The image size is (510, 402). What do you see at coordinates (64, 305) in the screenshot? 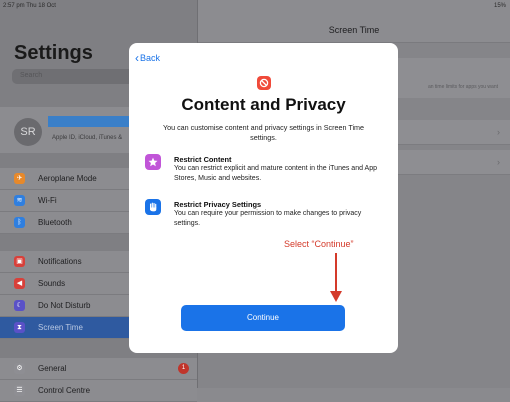
I see `sidebar-item-label: Do Not Disturb` at bounding box center [64, 305].